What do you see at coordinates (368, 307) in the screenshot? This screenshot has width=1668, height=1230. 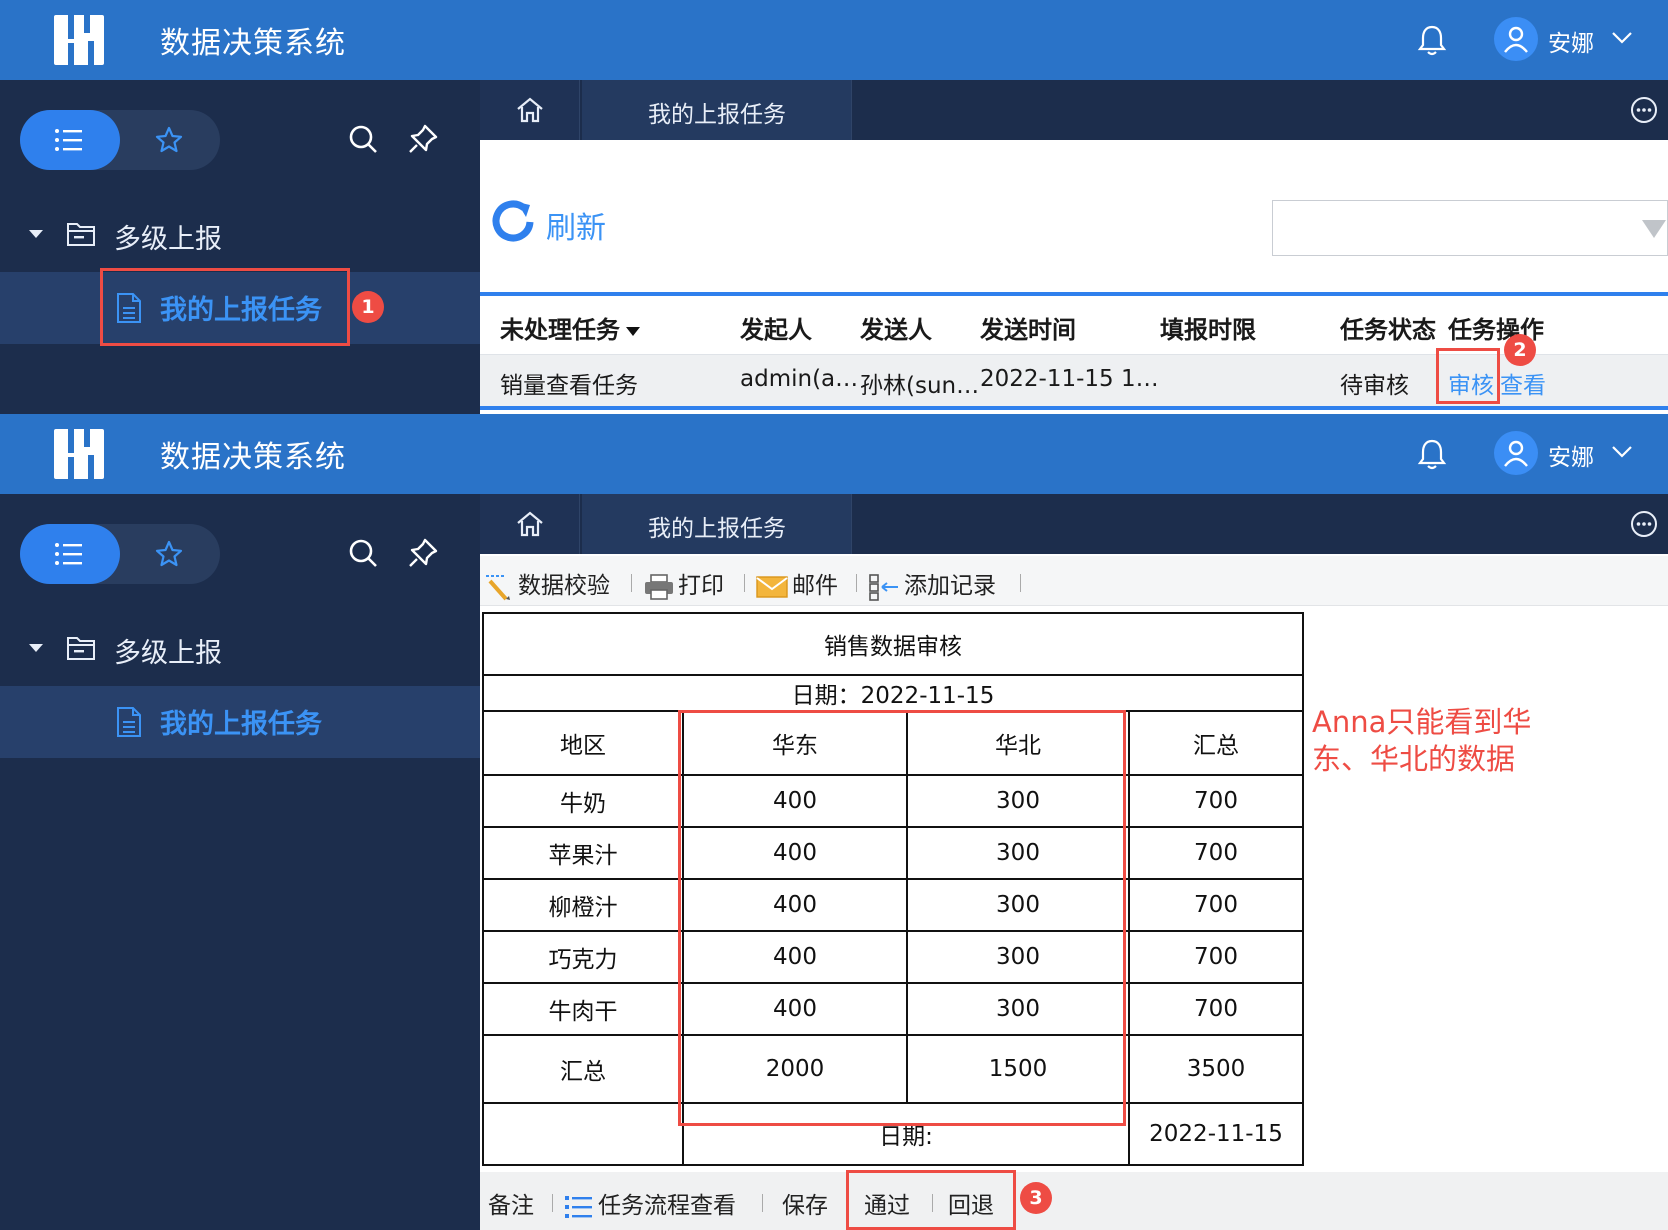 I see `callout-badge-1: 1` at bounding box center [368, 307].